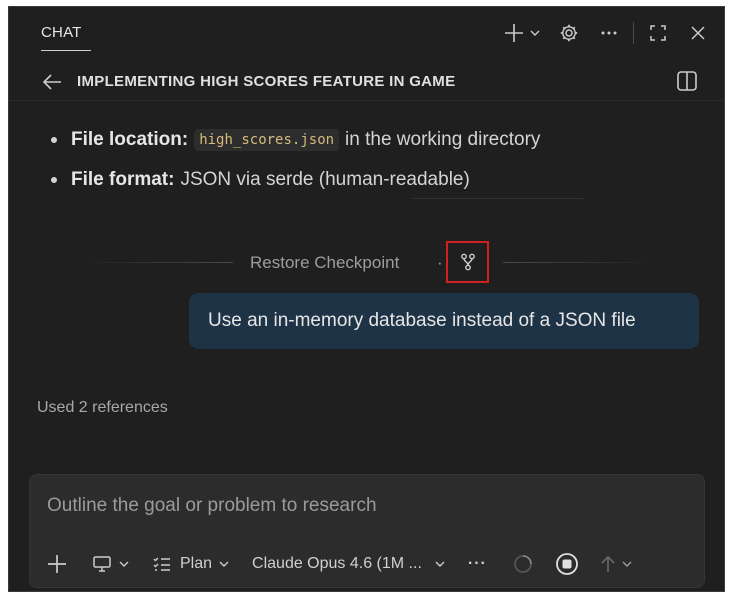 This screenshot has height=598, width=731. I want to click on checkpoint-fork-button, so click(467, 262).